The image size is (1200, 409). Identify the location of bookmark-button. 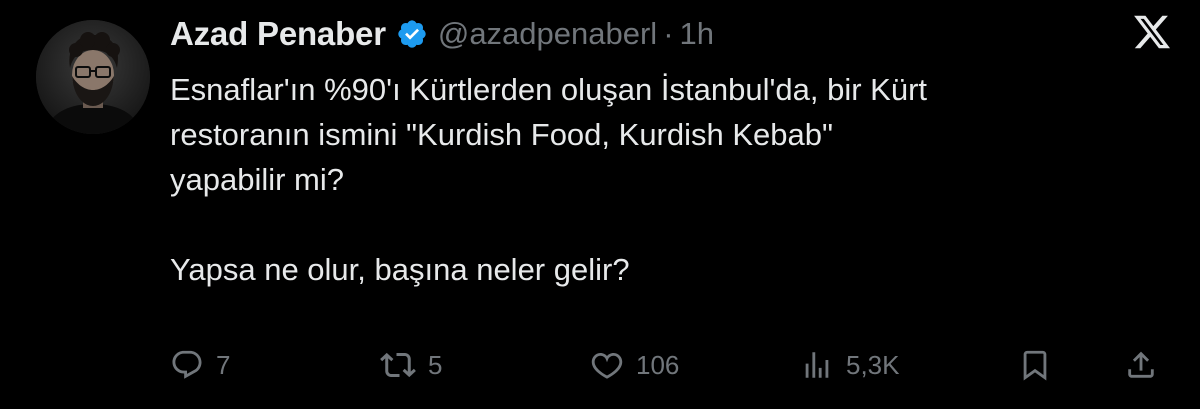
(1035, 365).